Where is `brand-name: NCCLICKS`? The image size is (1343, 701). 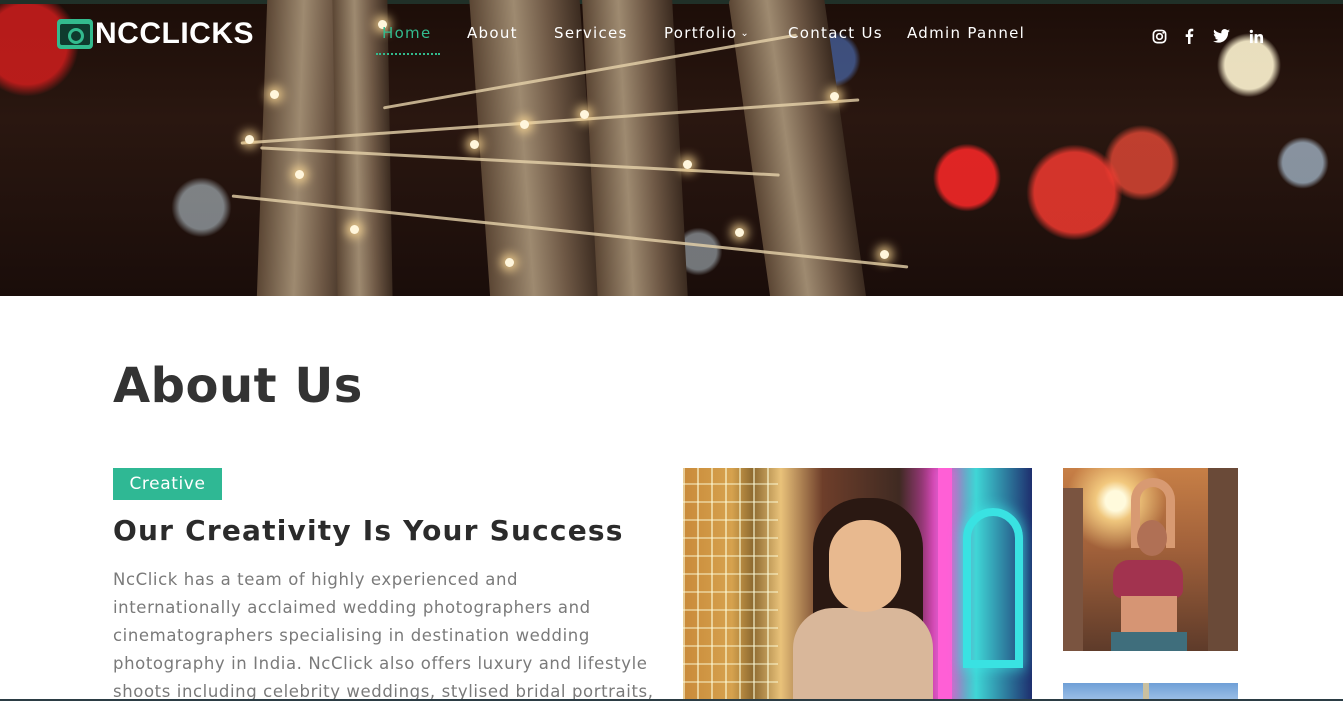
brand-name: NCCLICKS is located at coordinates (174, 33).